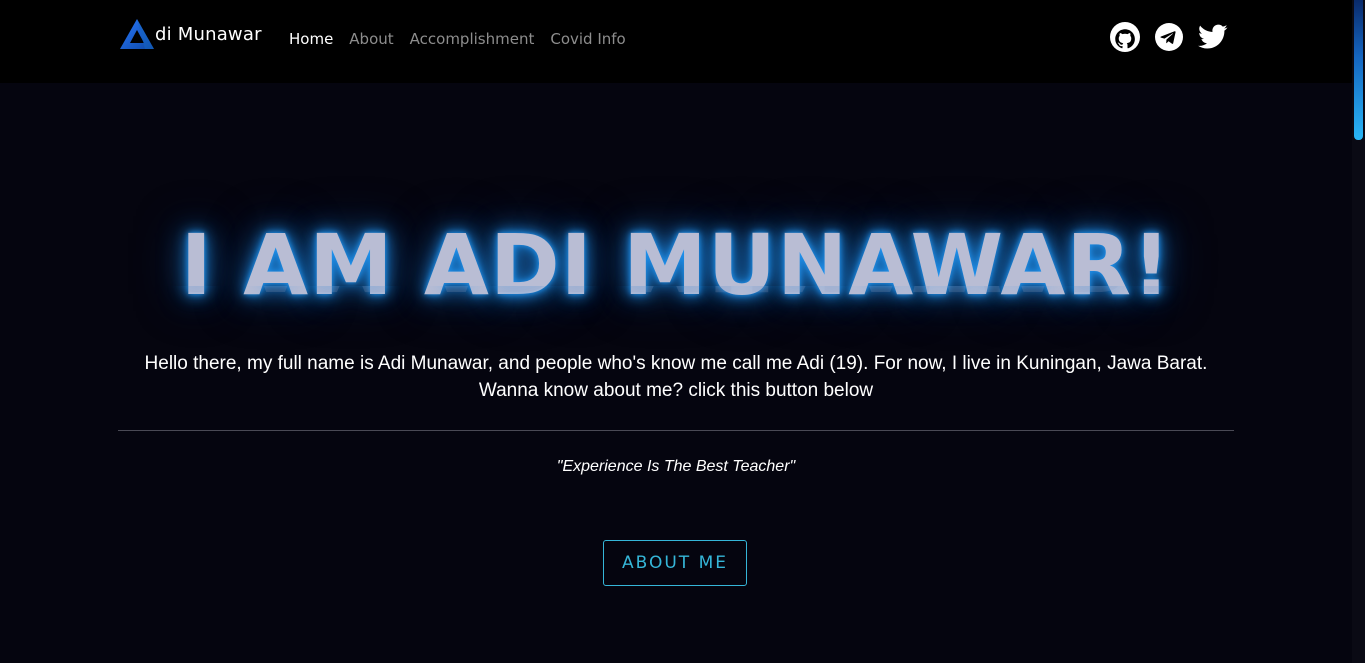 This screenshot has width=1365, height=663. What do you see at coordinates (676, 466) in the screenshot?
I see `quote-text: "Experience Is The Best Teacher"` at bounding box center [676, 466].